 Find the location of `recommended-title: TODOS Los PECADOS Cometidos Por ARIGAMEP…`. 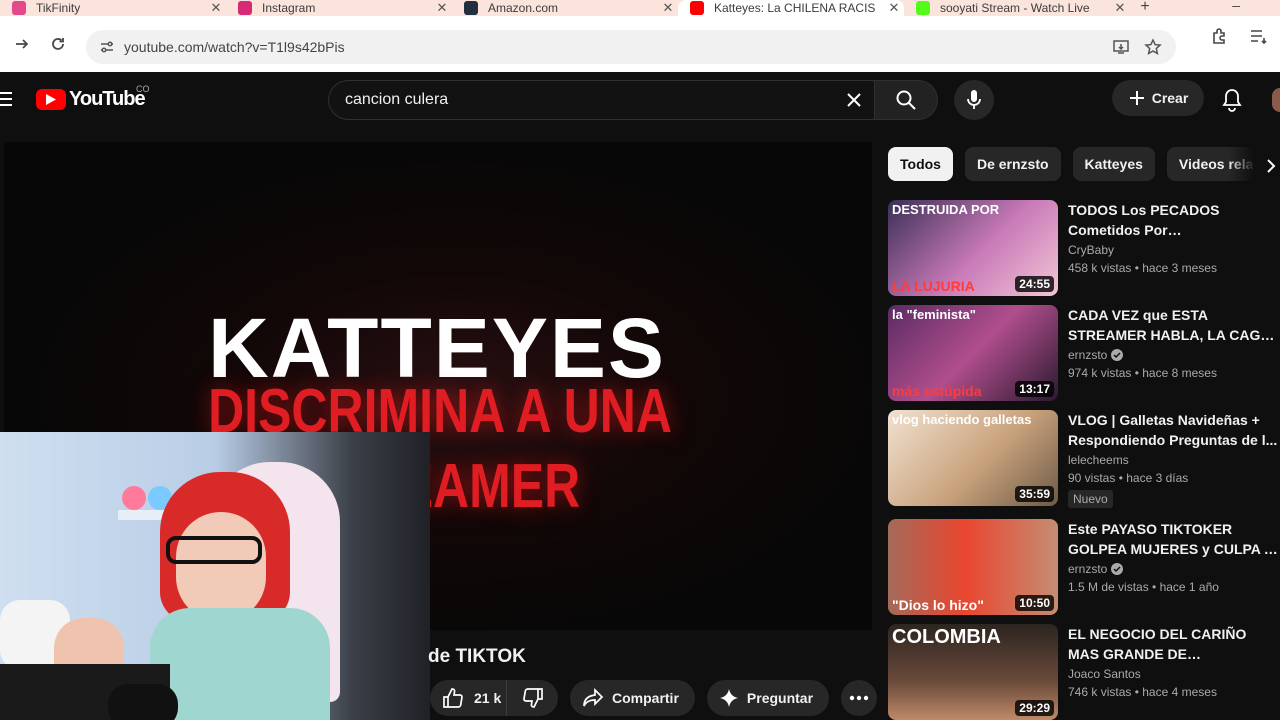

recommended-title: TODOS Los PECADOS Cometidos Por ARIGAMEP… is located at coordinates (1173, 220).